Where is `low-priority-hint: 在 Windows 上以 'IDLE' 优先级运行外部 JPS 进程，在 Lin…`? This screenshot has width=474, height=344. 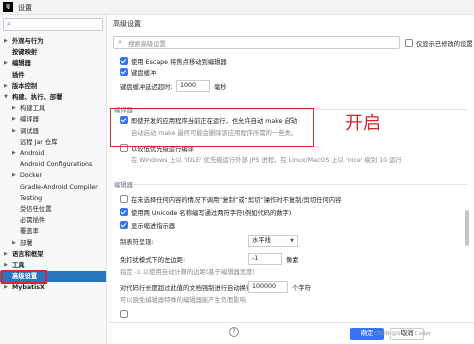 low-priority-hint: 在 Windows 上以 'IDLE' 优先级运行外部 JPS 进程，在 Lin… is located at coordinates (266, 160).